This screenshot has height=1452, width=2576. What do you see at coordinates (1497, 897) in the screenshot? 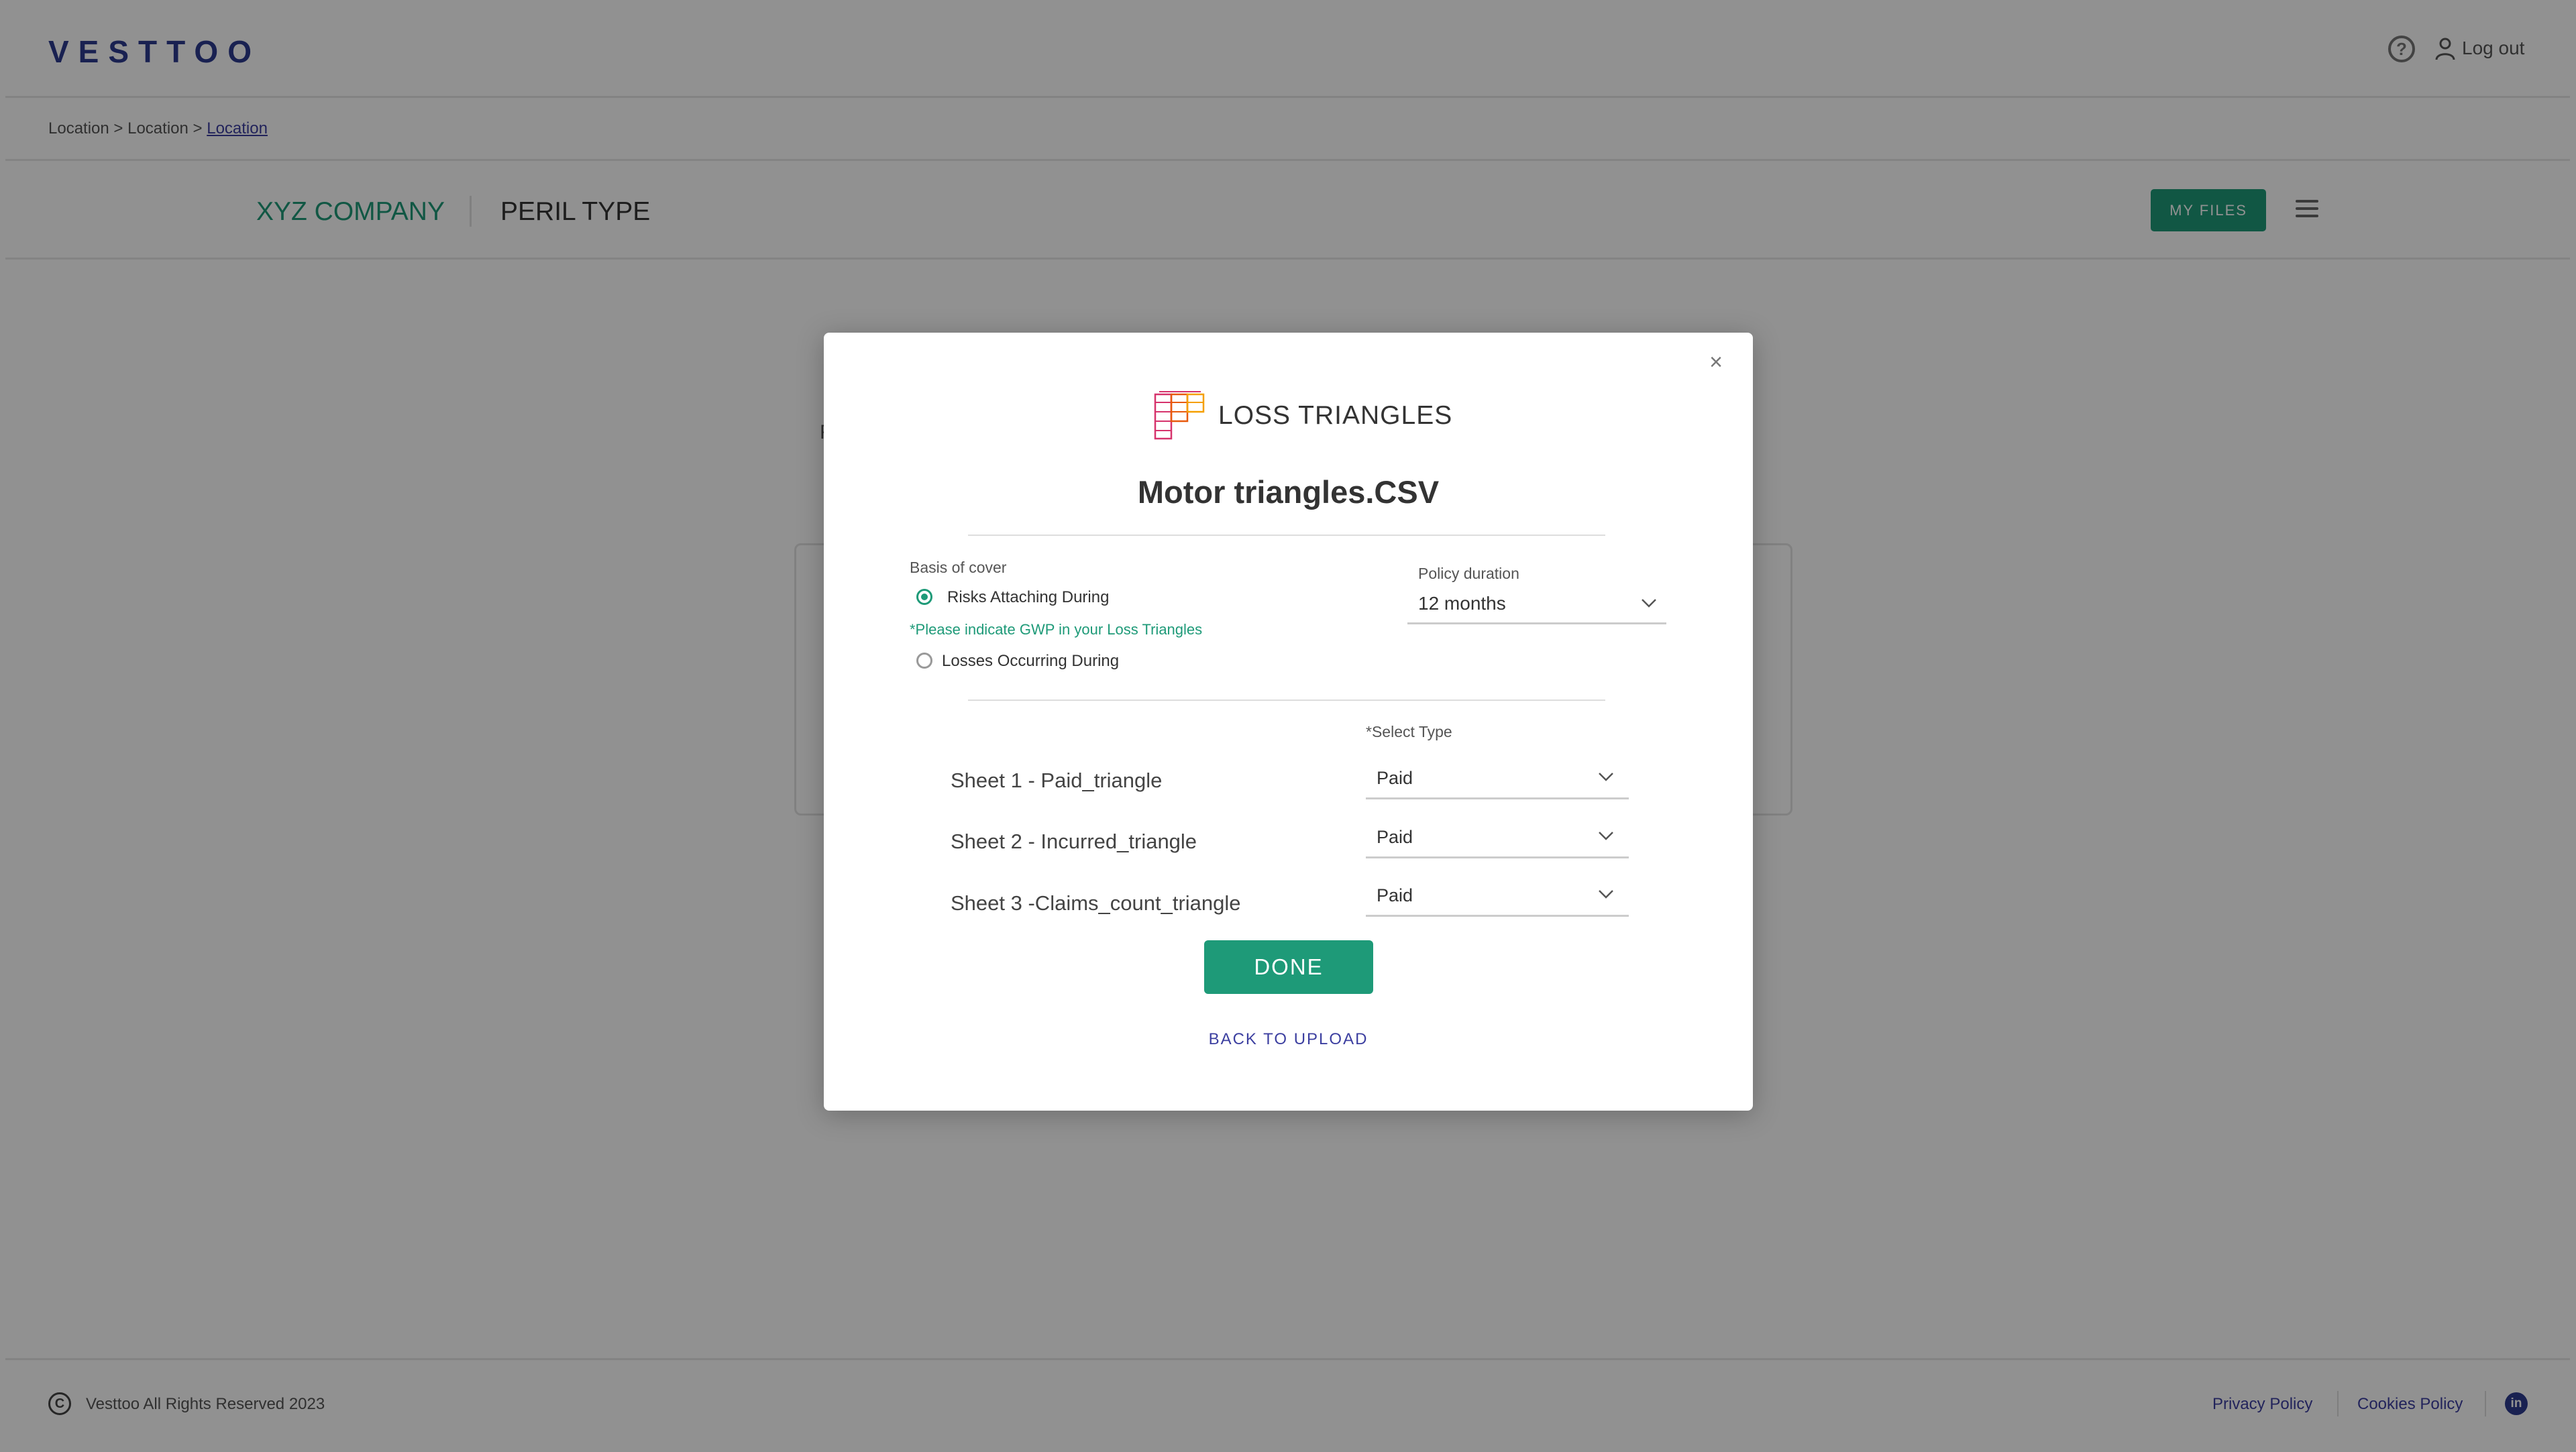
I see `sheet-3-type-select: Paid` at bounding box center [1497, 897].